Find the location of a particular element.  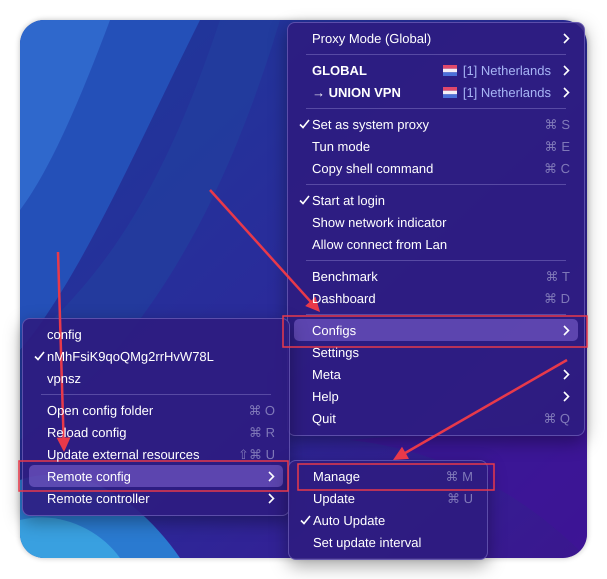

menu-item-label: GLOBAL is located at coordinates (340, 70).